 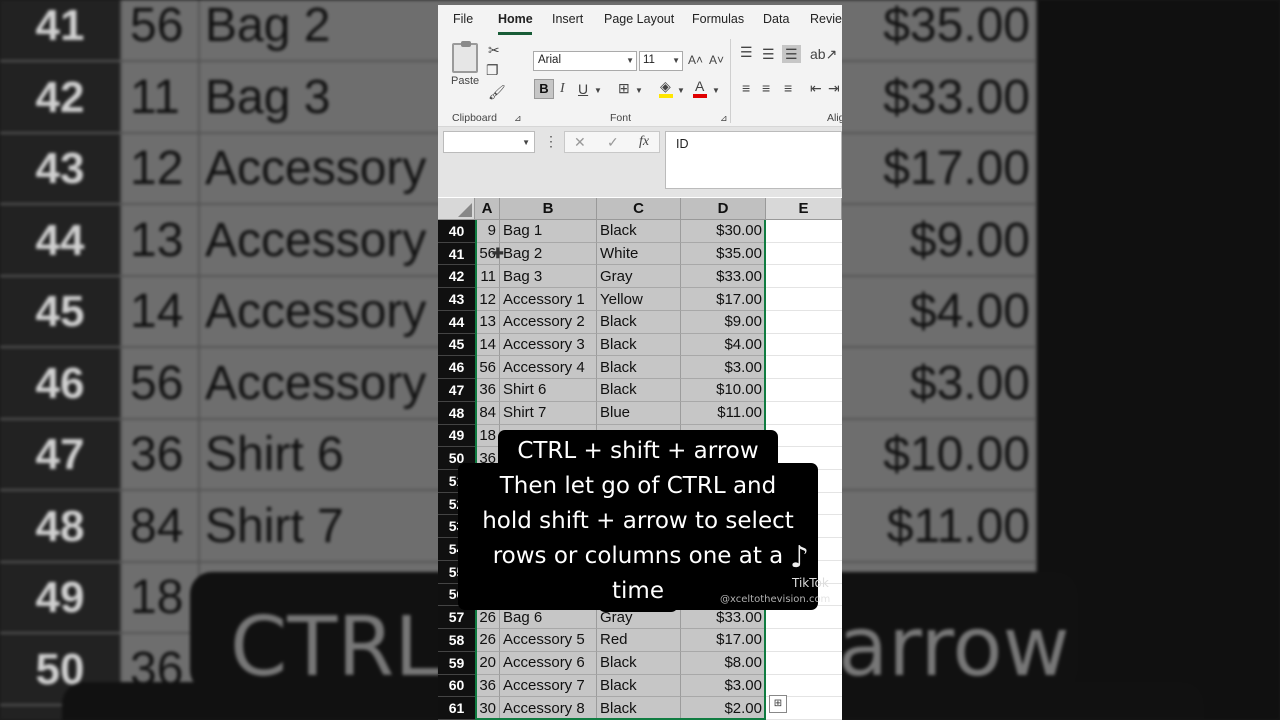 I want to click on italic-button: I, so click(x=562, y=89).